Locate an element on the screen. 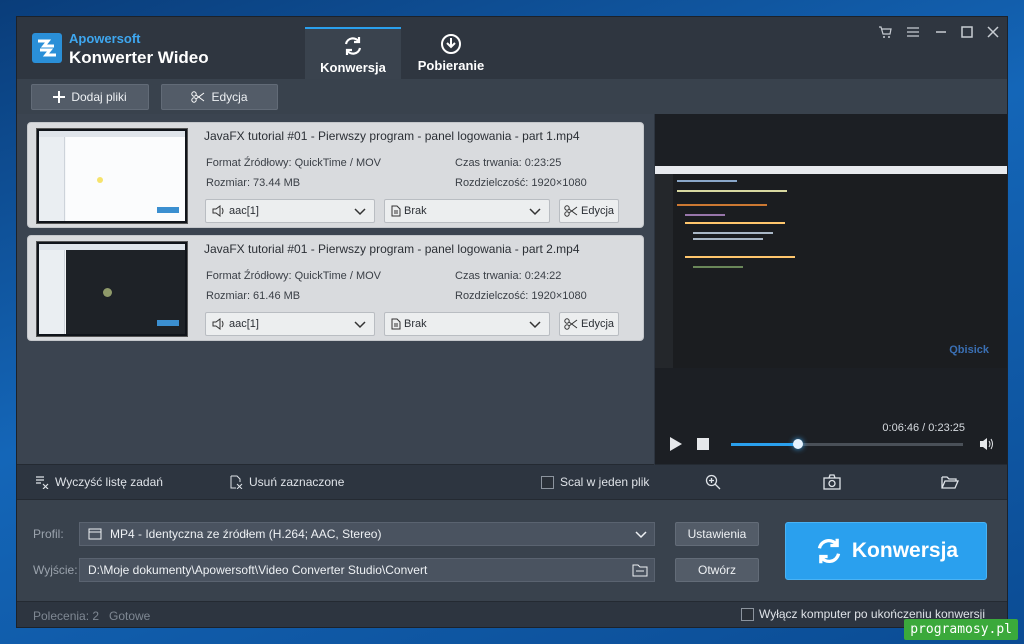  folder-open-icon is located at coordinates (950, 483).